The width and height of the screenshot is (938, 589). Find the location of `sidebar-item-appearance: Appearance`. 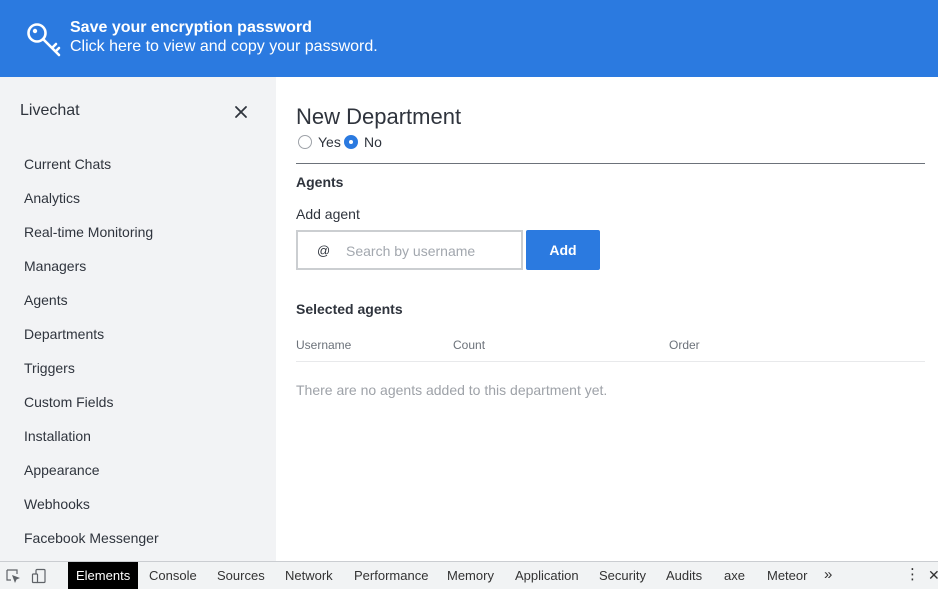

sidebar-item-appearance: Appearance is located at coordinates (138, 478).